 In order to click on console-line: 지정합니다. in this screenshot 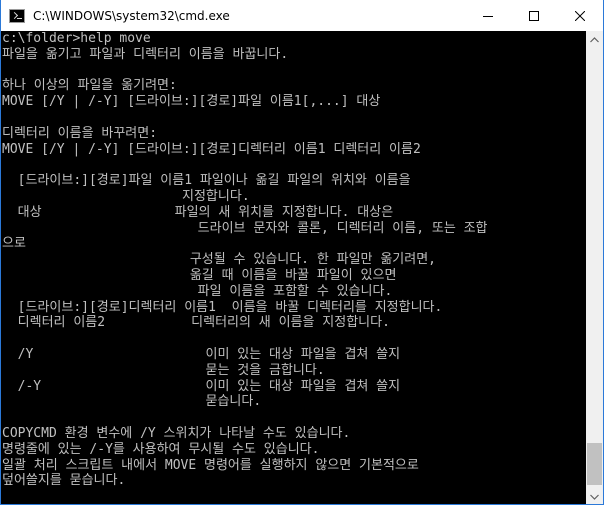, I will do `click(126, 196)`.